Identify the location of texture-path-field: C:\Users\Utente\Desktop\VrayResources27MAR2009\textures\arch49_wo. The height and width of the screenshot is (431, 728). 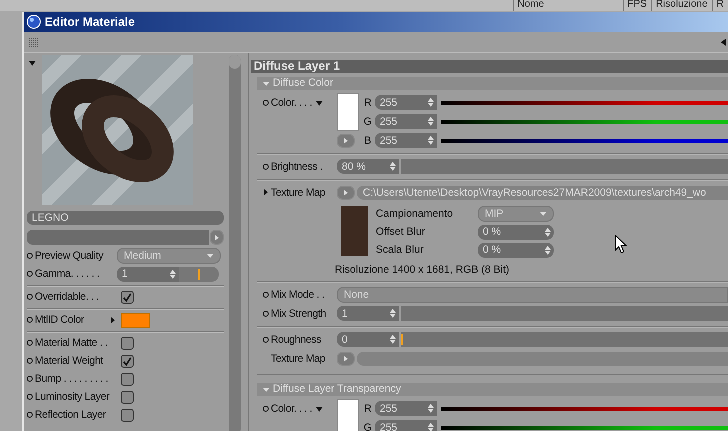
(542, 193).